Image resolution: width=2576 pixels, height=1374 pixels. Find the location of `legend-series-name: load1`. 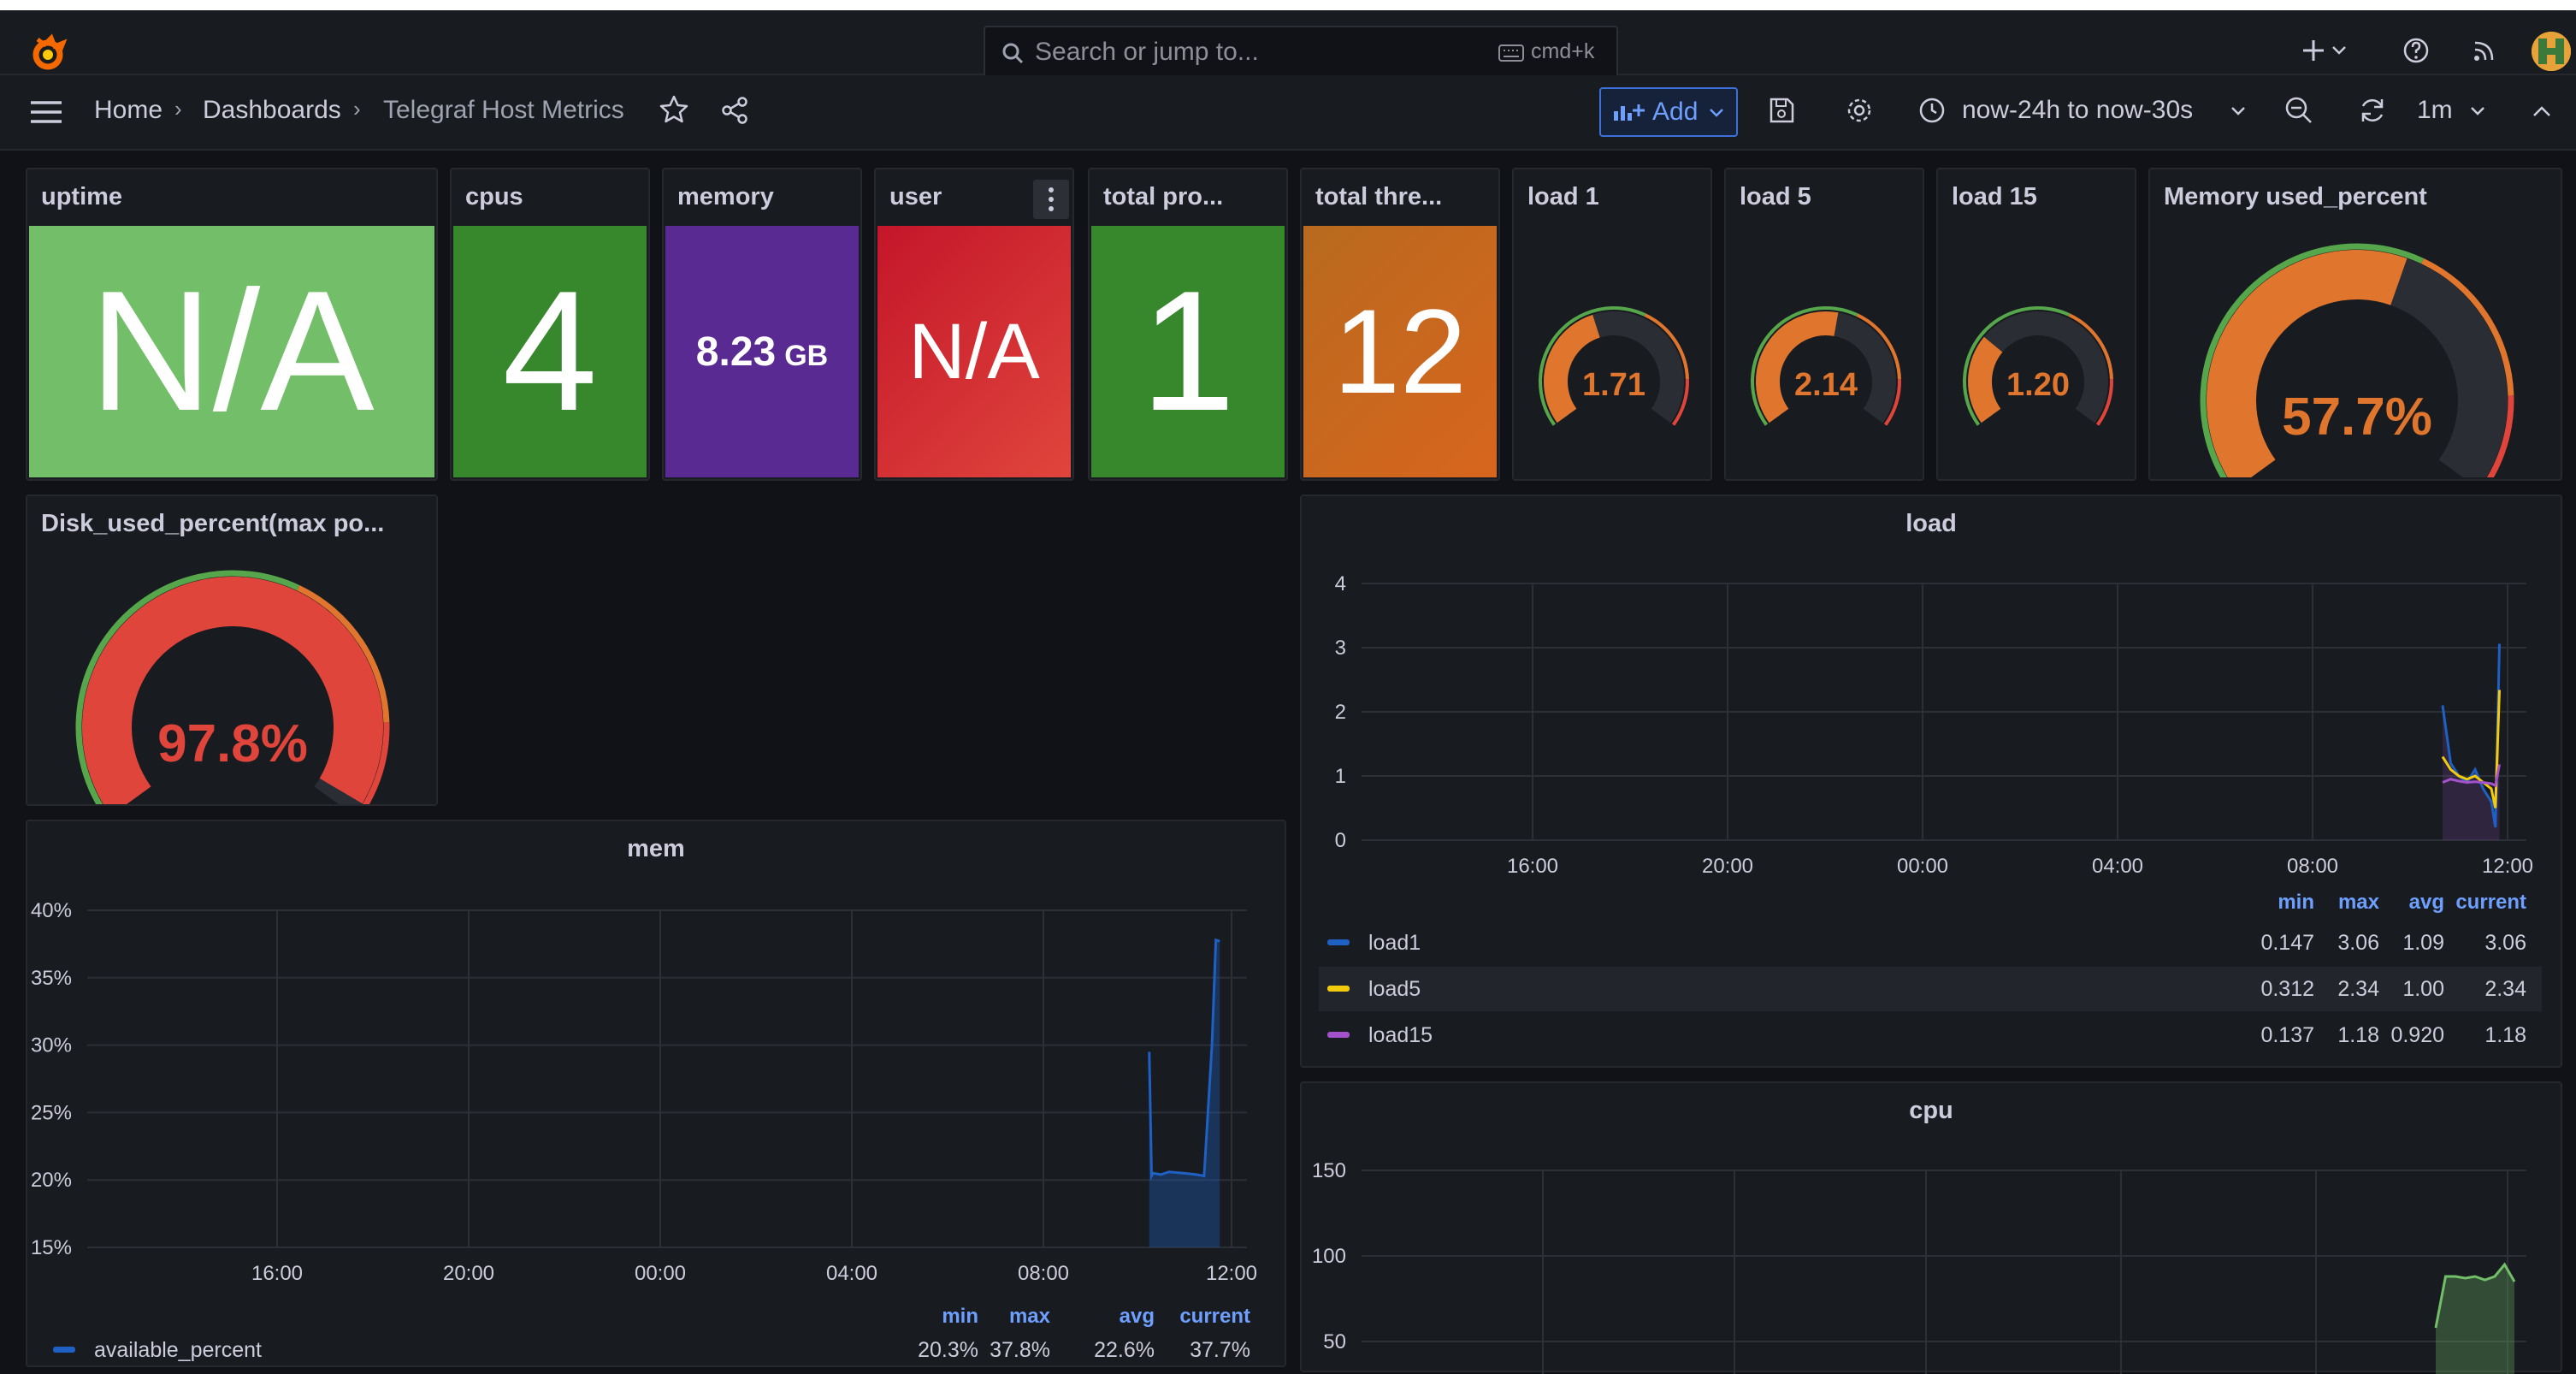

legend-series-name: load1 is located at coordinates (1394, 943).